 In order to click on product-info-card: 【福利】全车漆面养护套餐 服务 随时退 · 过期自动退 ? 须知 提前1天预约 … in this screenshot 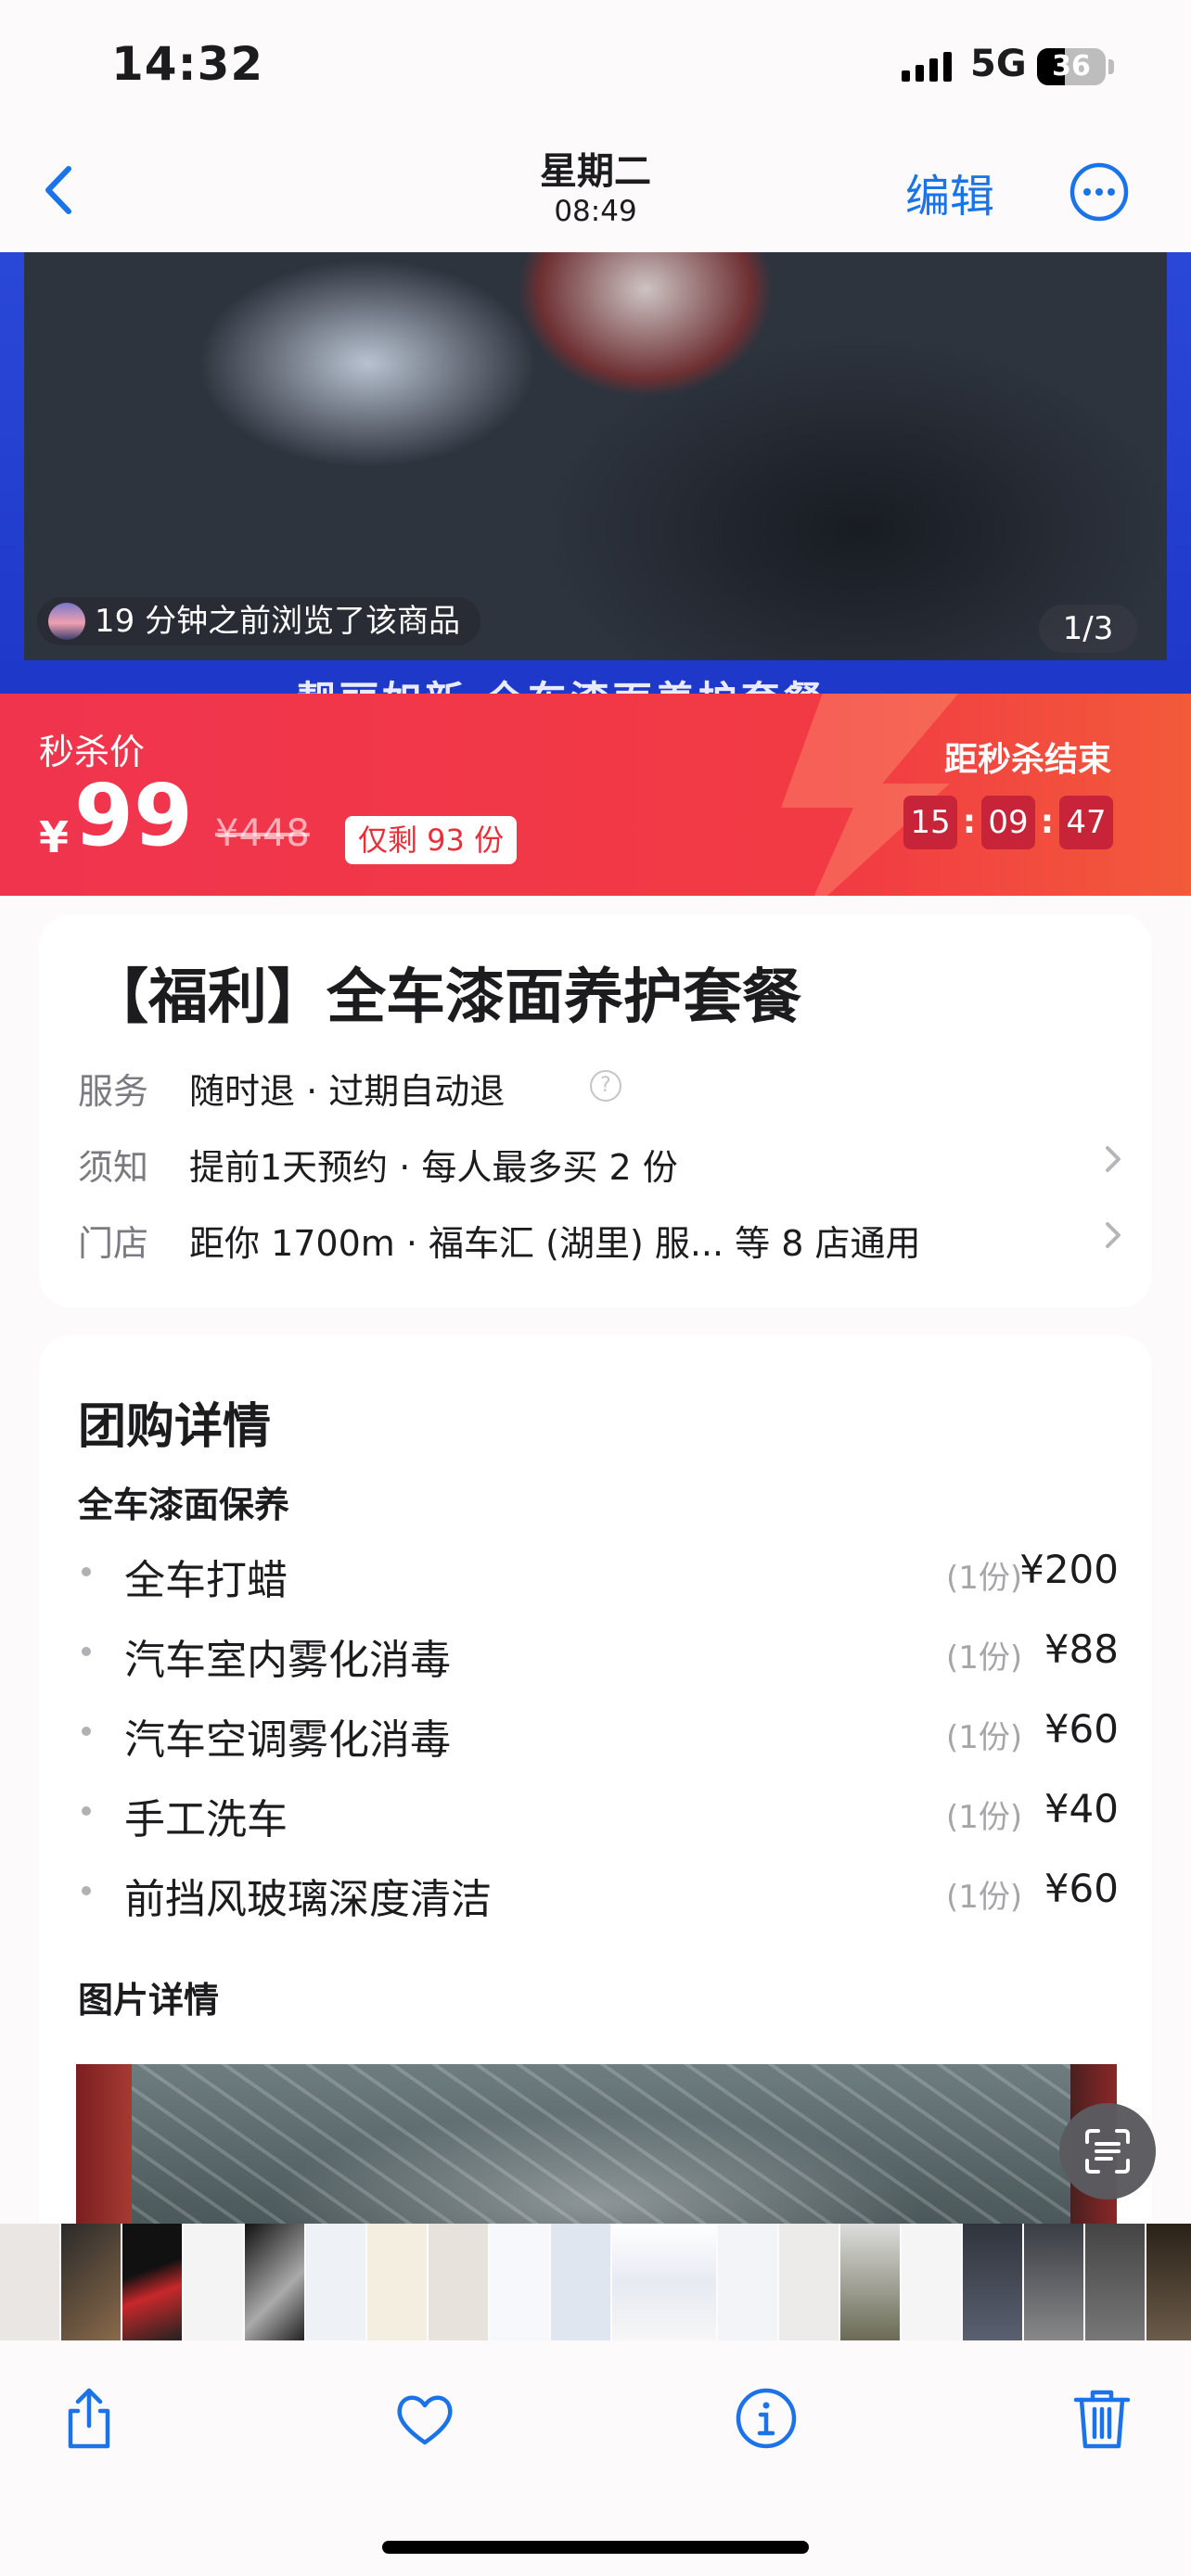, I will do `click(595, 1110)`.